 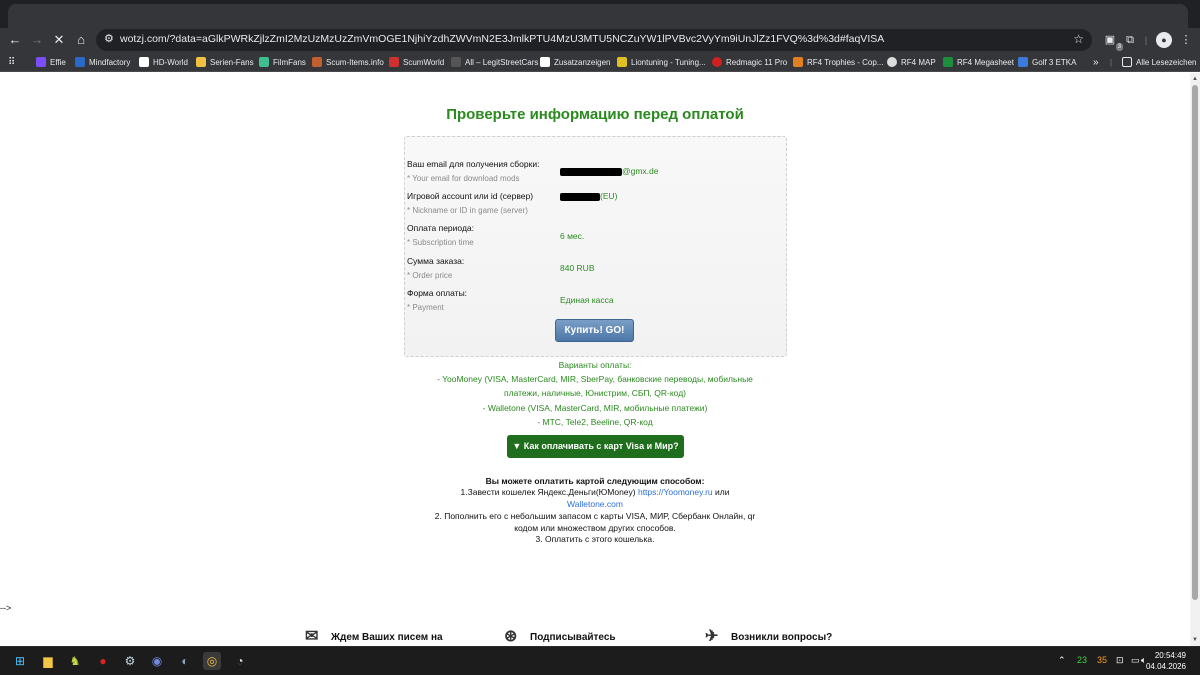 What do you see at coordinates (11, 62) in the screenshot?
I see `apps-grid-icon: ⠿` at bounding box center [11, 62].